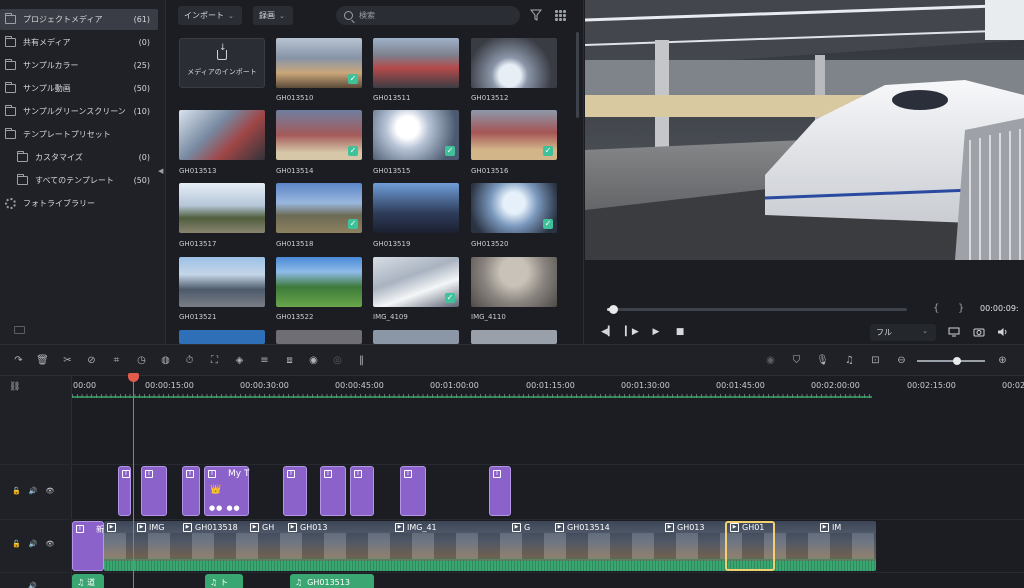 This screenshot has width=1024, height=588. Describe the element at coordinates (313, 360) in the screenshot. I see `audio-detach-icon: ◉` at that location.